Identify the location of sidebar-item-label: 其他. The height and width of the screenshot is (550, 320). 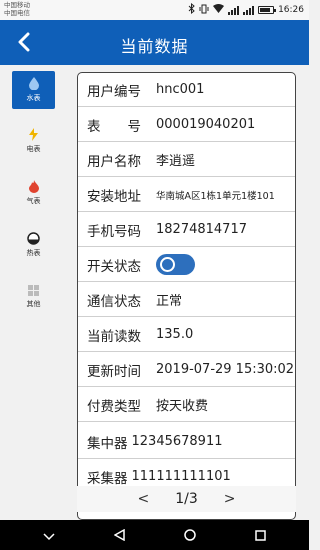
(33, 304).